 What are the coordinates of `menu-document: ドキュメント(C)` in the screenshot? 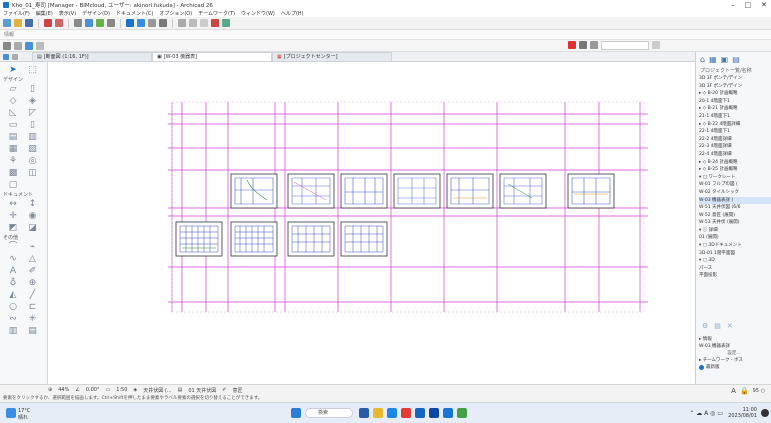 It's located at (134, 13).